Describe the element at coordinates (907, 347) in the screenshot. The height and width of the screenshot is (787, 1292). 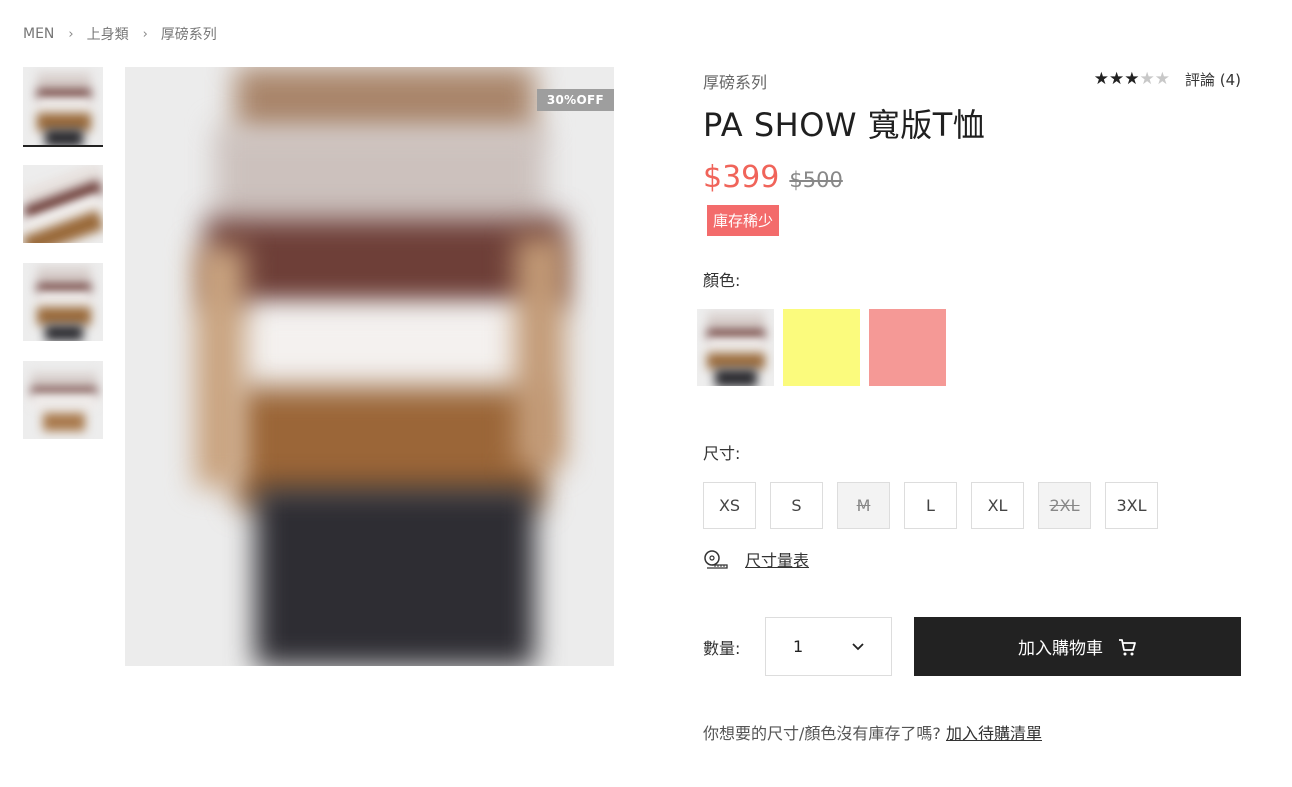
I see `color-swatch-pink` at that location.